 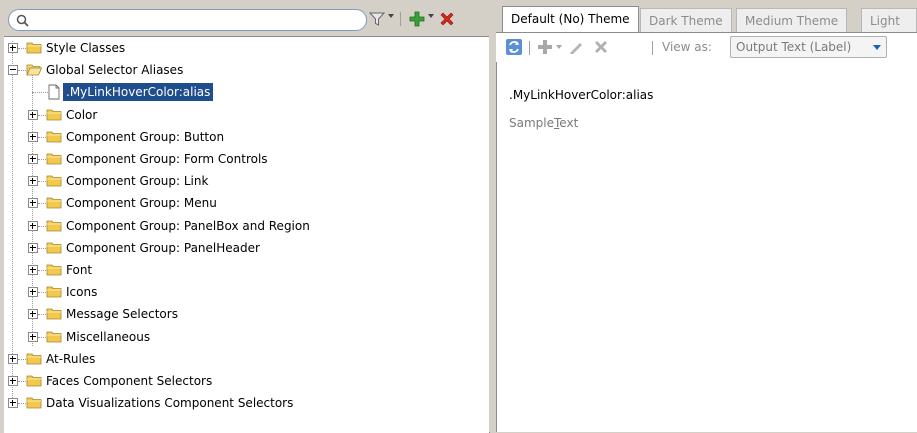 What do you see at coordinates (167, 159) in the screenshot?
I see `tree-item-label: Component Group: Form Controls` at bounding box center [167, 159].